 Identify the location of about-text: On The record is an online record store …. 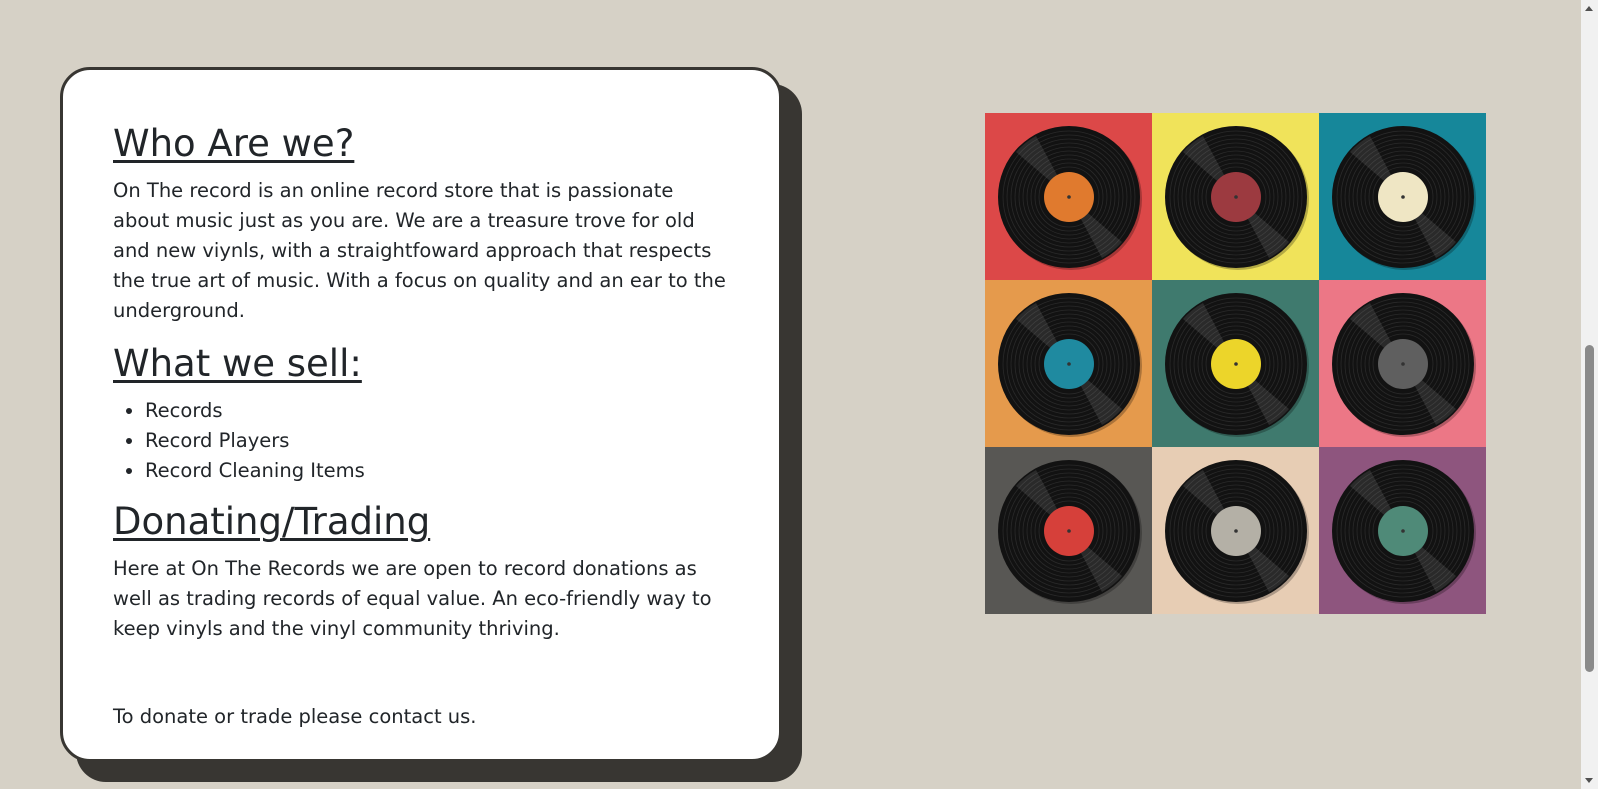
(419, 250).